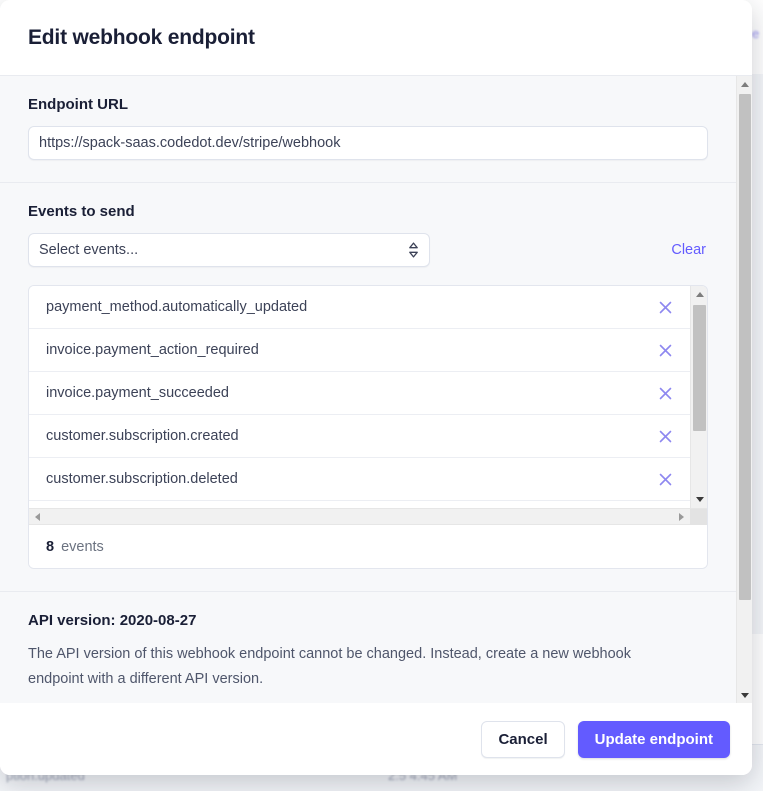 This screenshot has height=791, width=763. What do you see at coordinates (152, 350) in the screenshot?
I see `event-name: invoice.payment_action_required` at bounding box center [152, 350].